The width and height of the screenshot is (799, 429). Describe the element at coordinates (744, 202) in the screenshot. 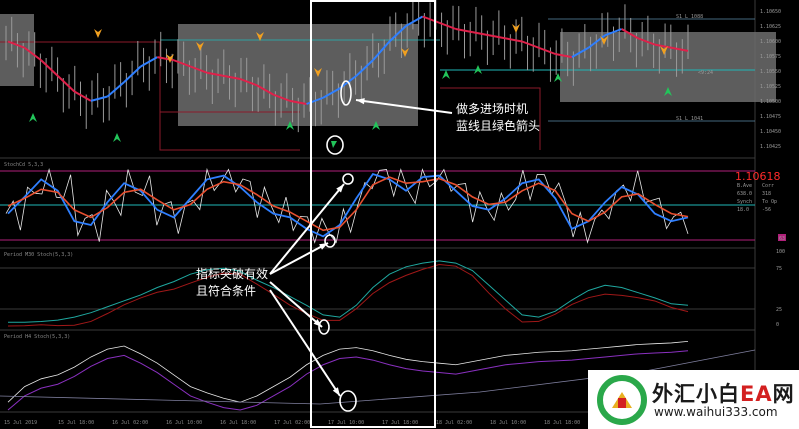

I see `stoch-info-cell: Synch` at that location.